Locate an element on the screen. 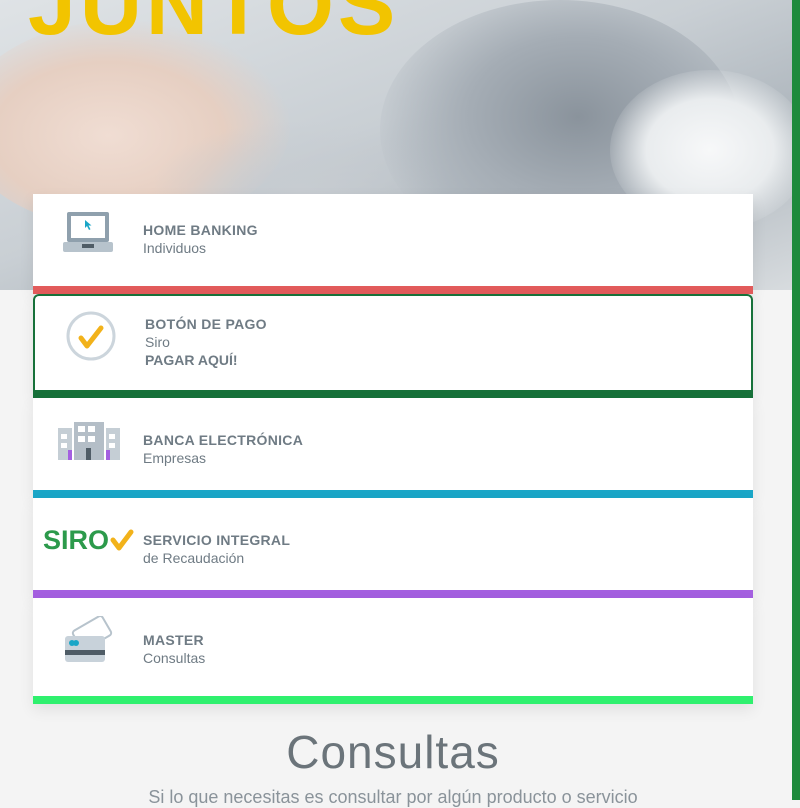 This screenshot has width=800, height=808. card-master: MASTER Consultas is located at coordinates (393, 651).